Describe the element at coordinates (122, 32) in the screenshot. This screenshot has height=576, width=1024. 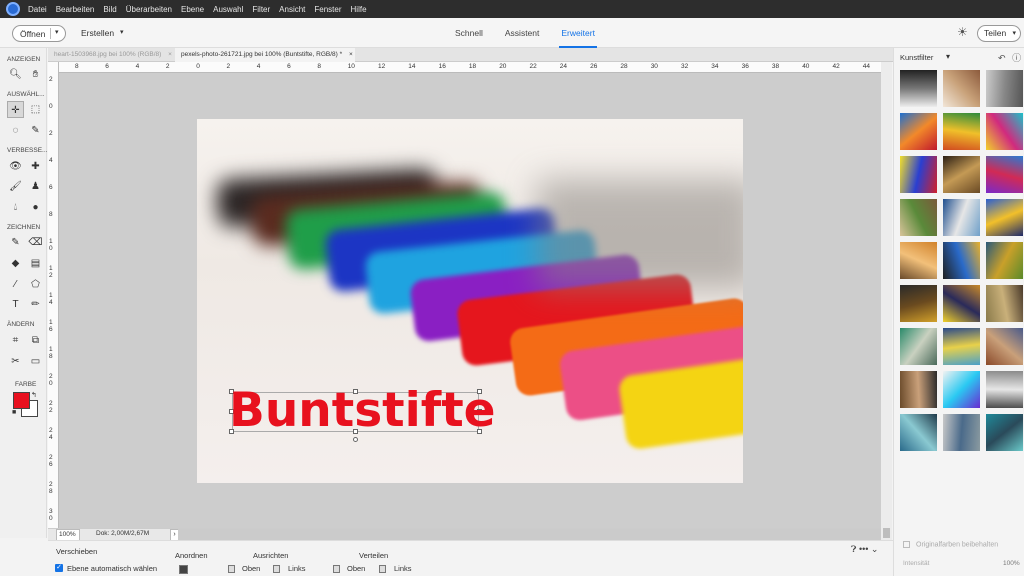
I see `create-dropdown-icon: ▾` at that location.